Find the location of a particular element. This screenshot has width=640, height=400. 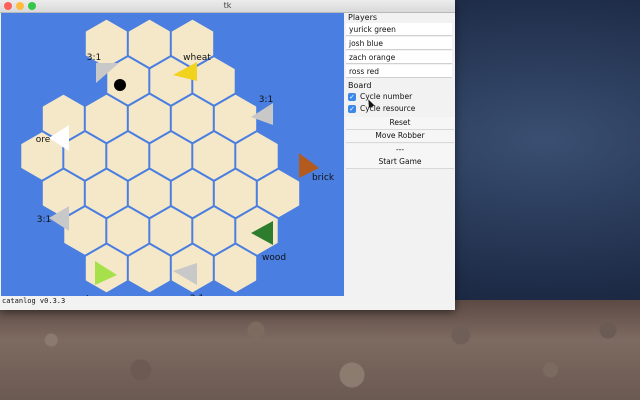

port-label: ore is located at coordinates (43, 140).